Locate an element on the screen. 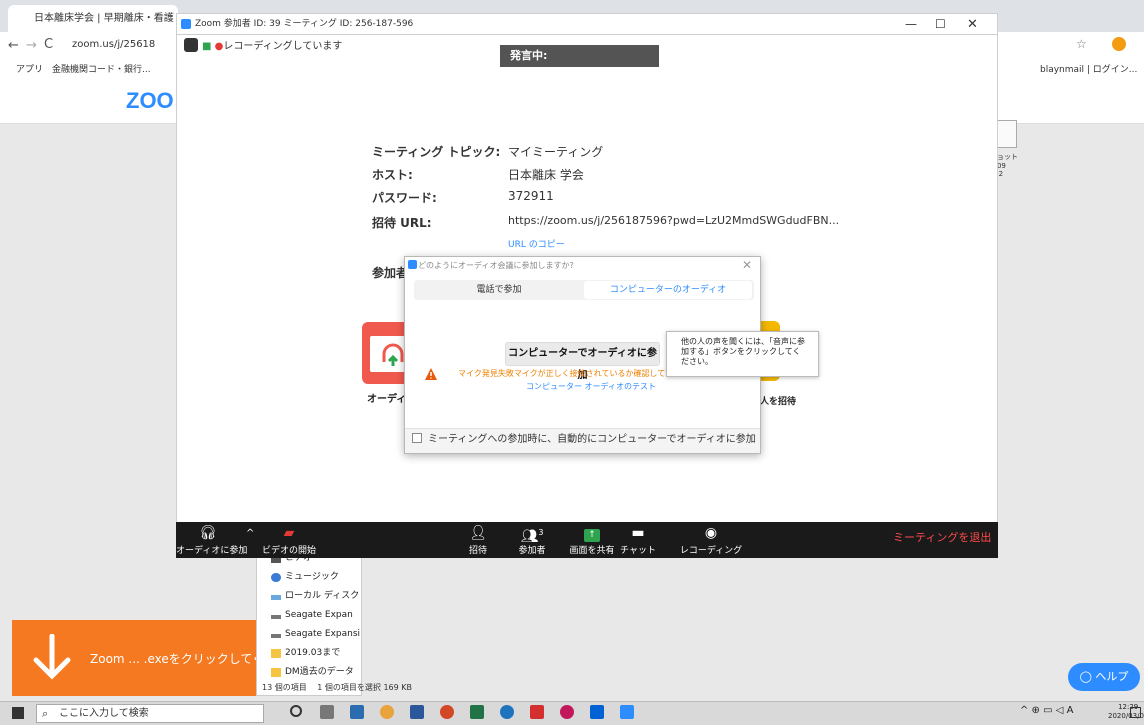  excel-taskbar-icon is located at coordinates (477, 712).